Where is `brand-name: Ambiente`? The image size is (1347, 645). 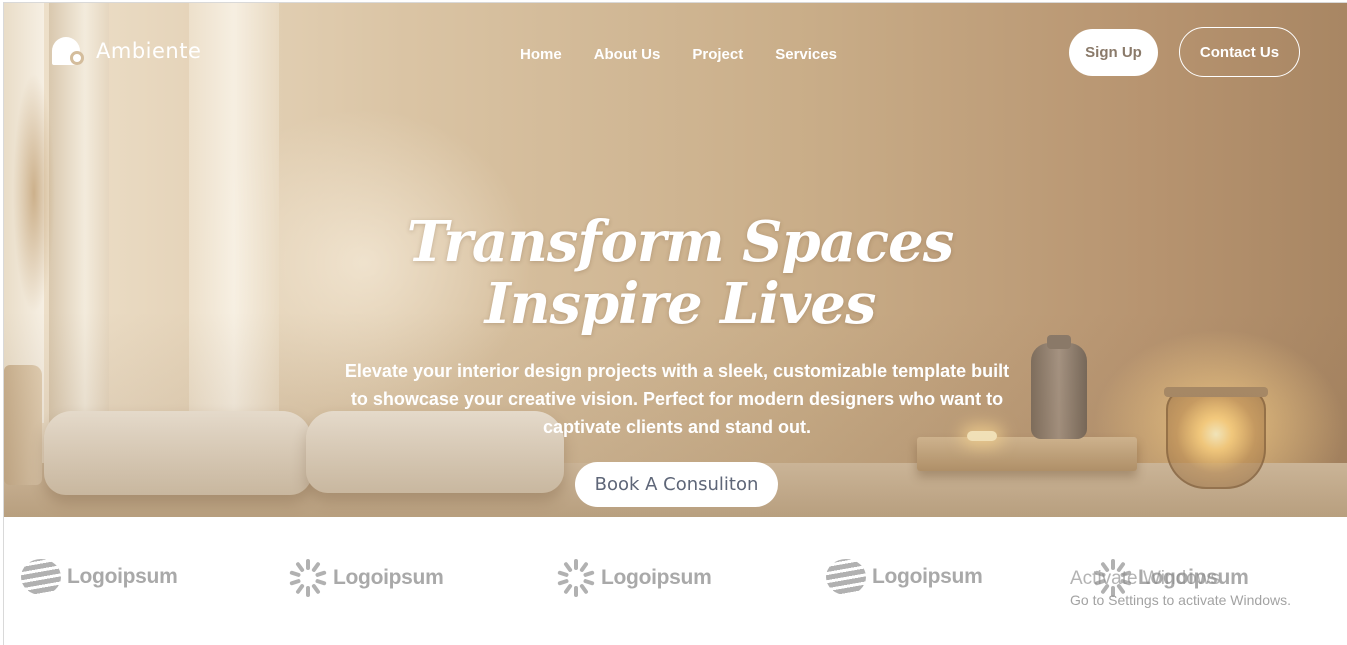
brand-name: Ambiente is located at coordinates (149, 51).